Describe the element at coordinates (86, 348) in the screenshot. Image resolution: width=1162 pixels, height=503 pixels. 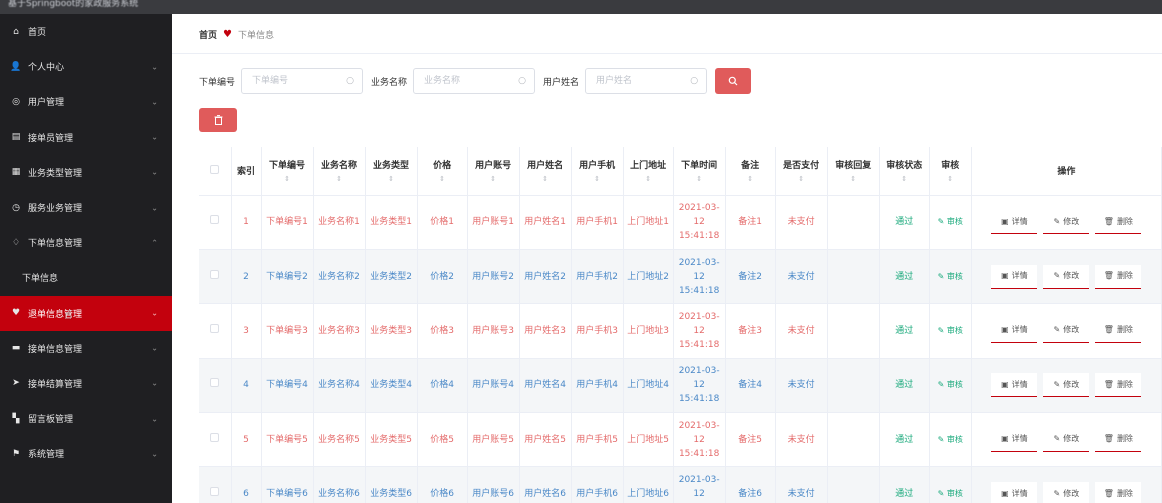
I see `sidebar-item-9: ▬ 接单信息管理 ⌄` at that location.